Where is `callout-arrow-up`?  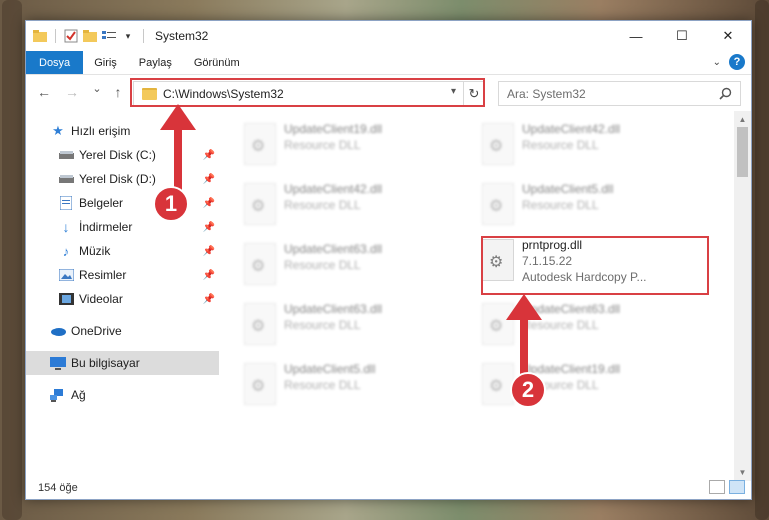
callout-arrow-up is located at coordinates (178, 148).